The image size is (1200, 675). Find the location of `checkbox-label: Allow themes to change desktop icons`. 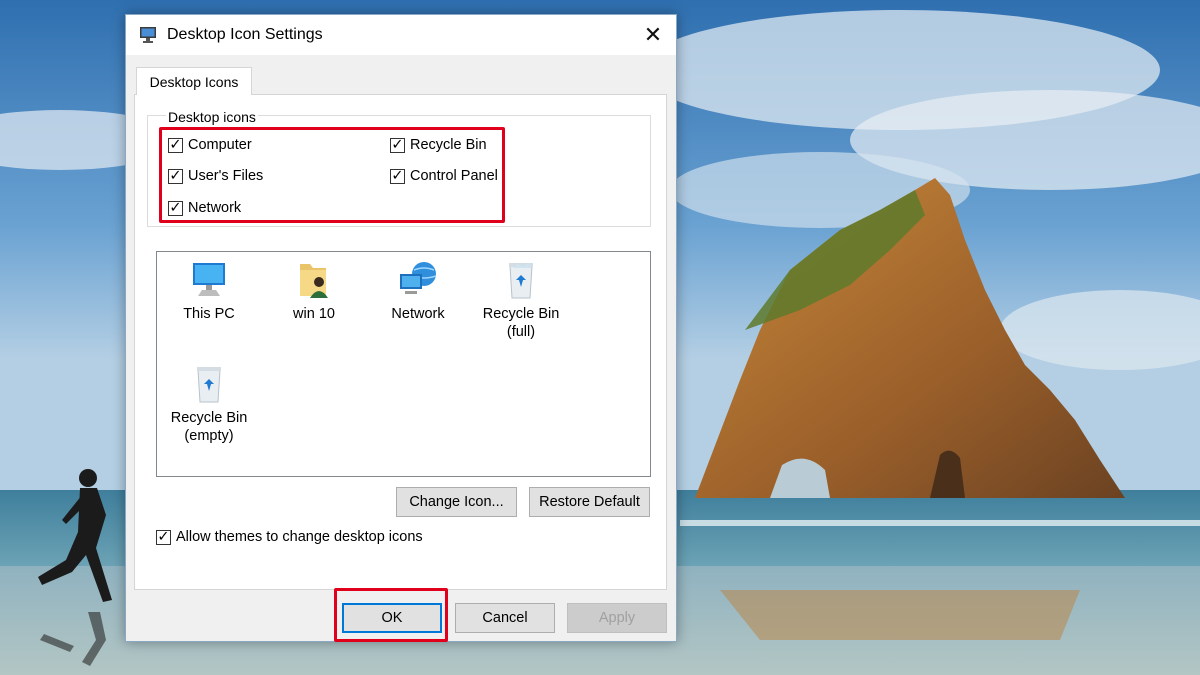

checkbox-label: Allow themes to change desktop icons is located at coordinates (299, 537).